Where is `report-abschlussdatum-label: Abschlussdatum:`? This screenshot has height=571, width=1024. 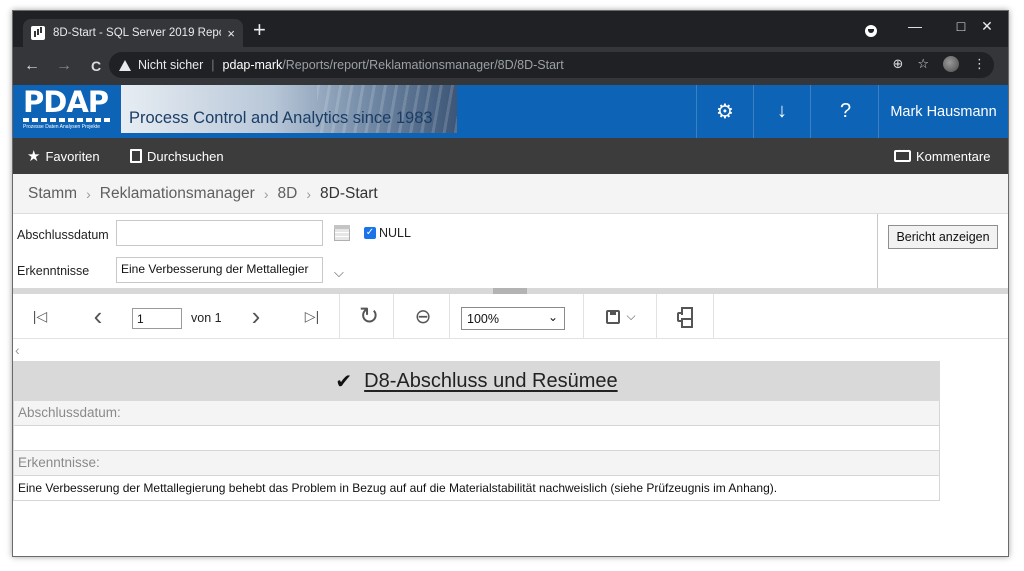
report-abschlussdatum-label: Abschlussdatum: is located at coordinates (476, 413).